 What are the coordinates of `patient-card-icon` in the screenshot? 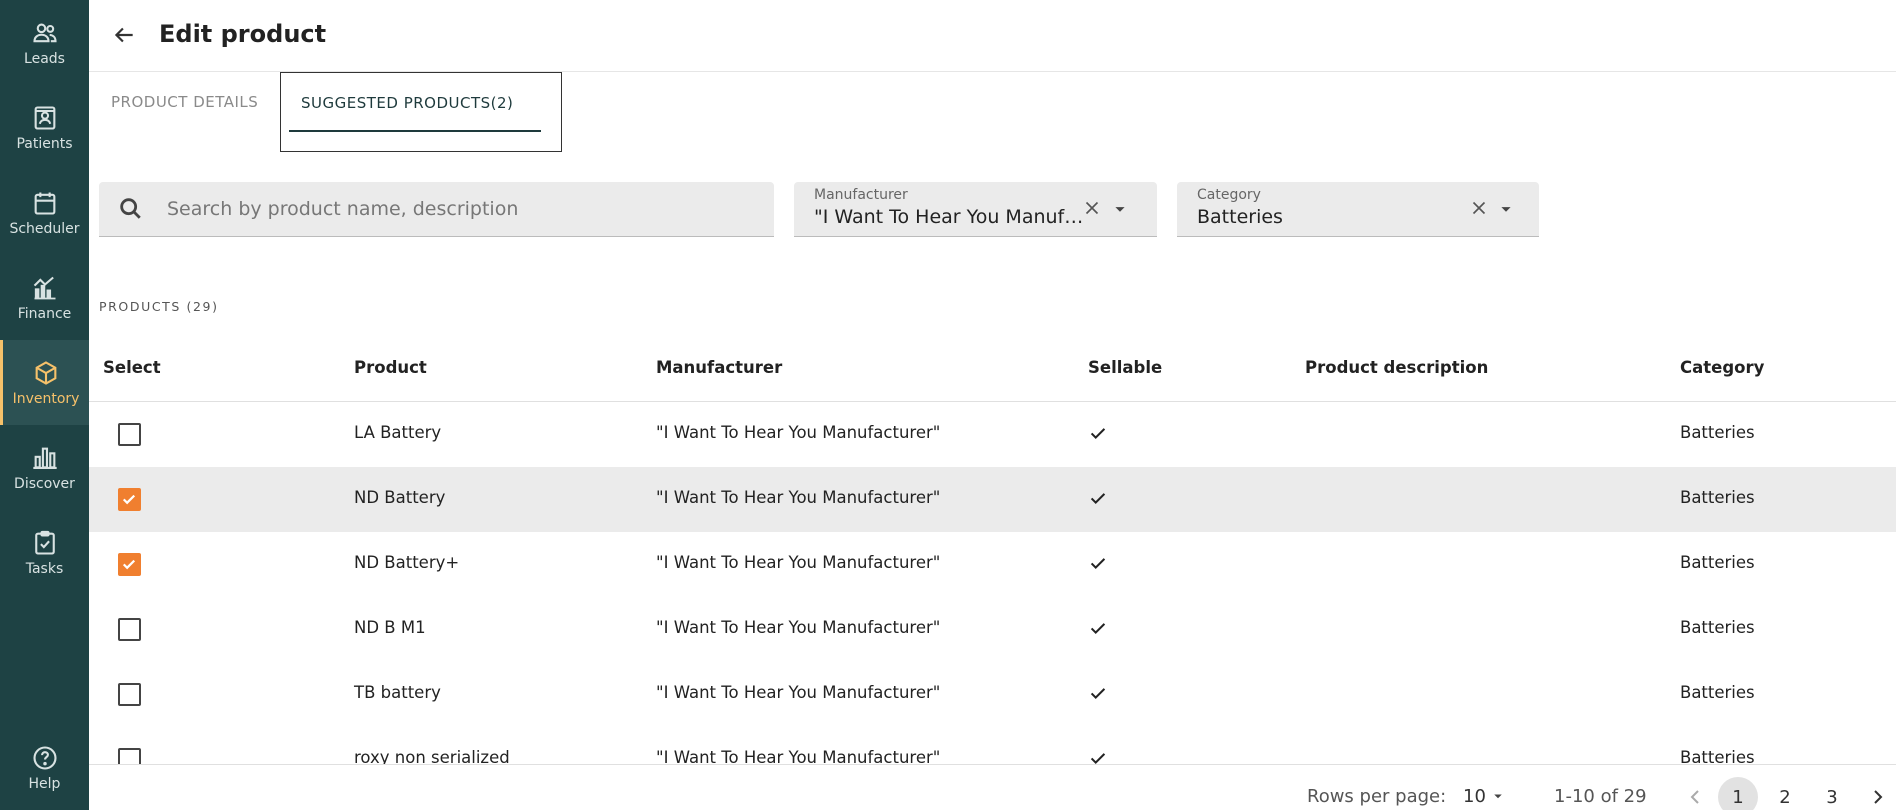 It's located at (44, 117).